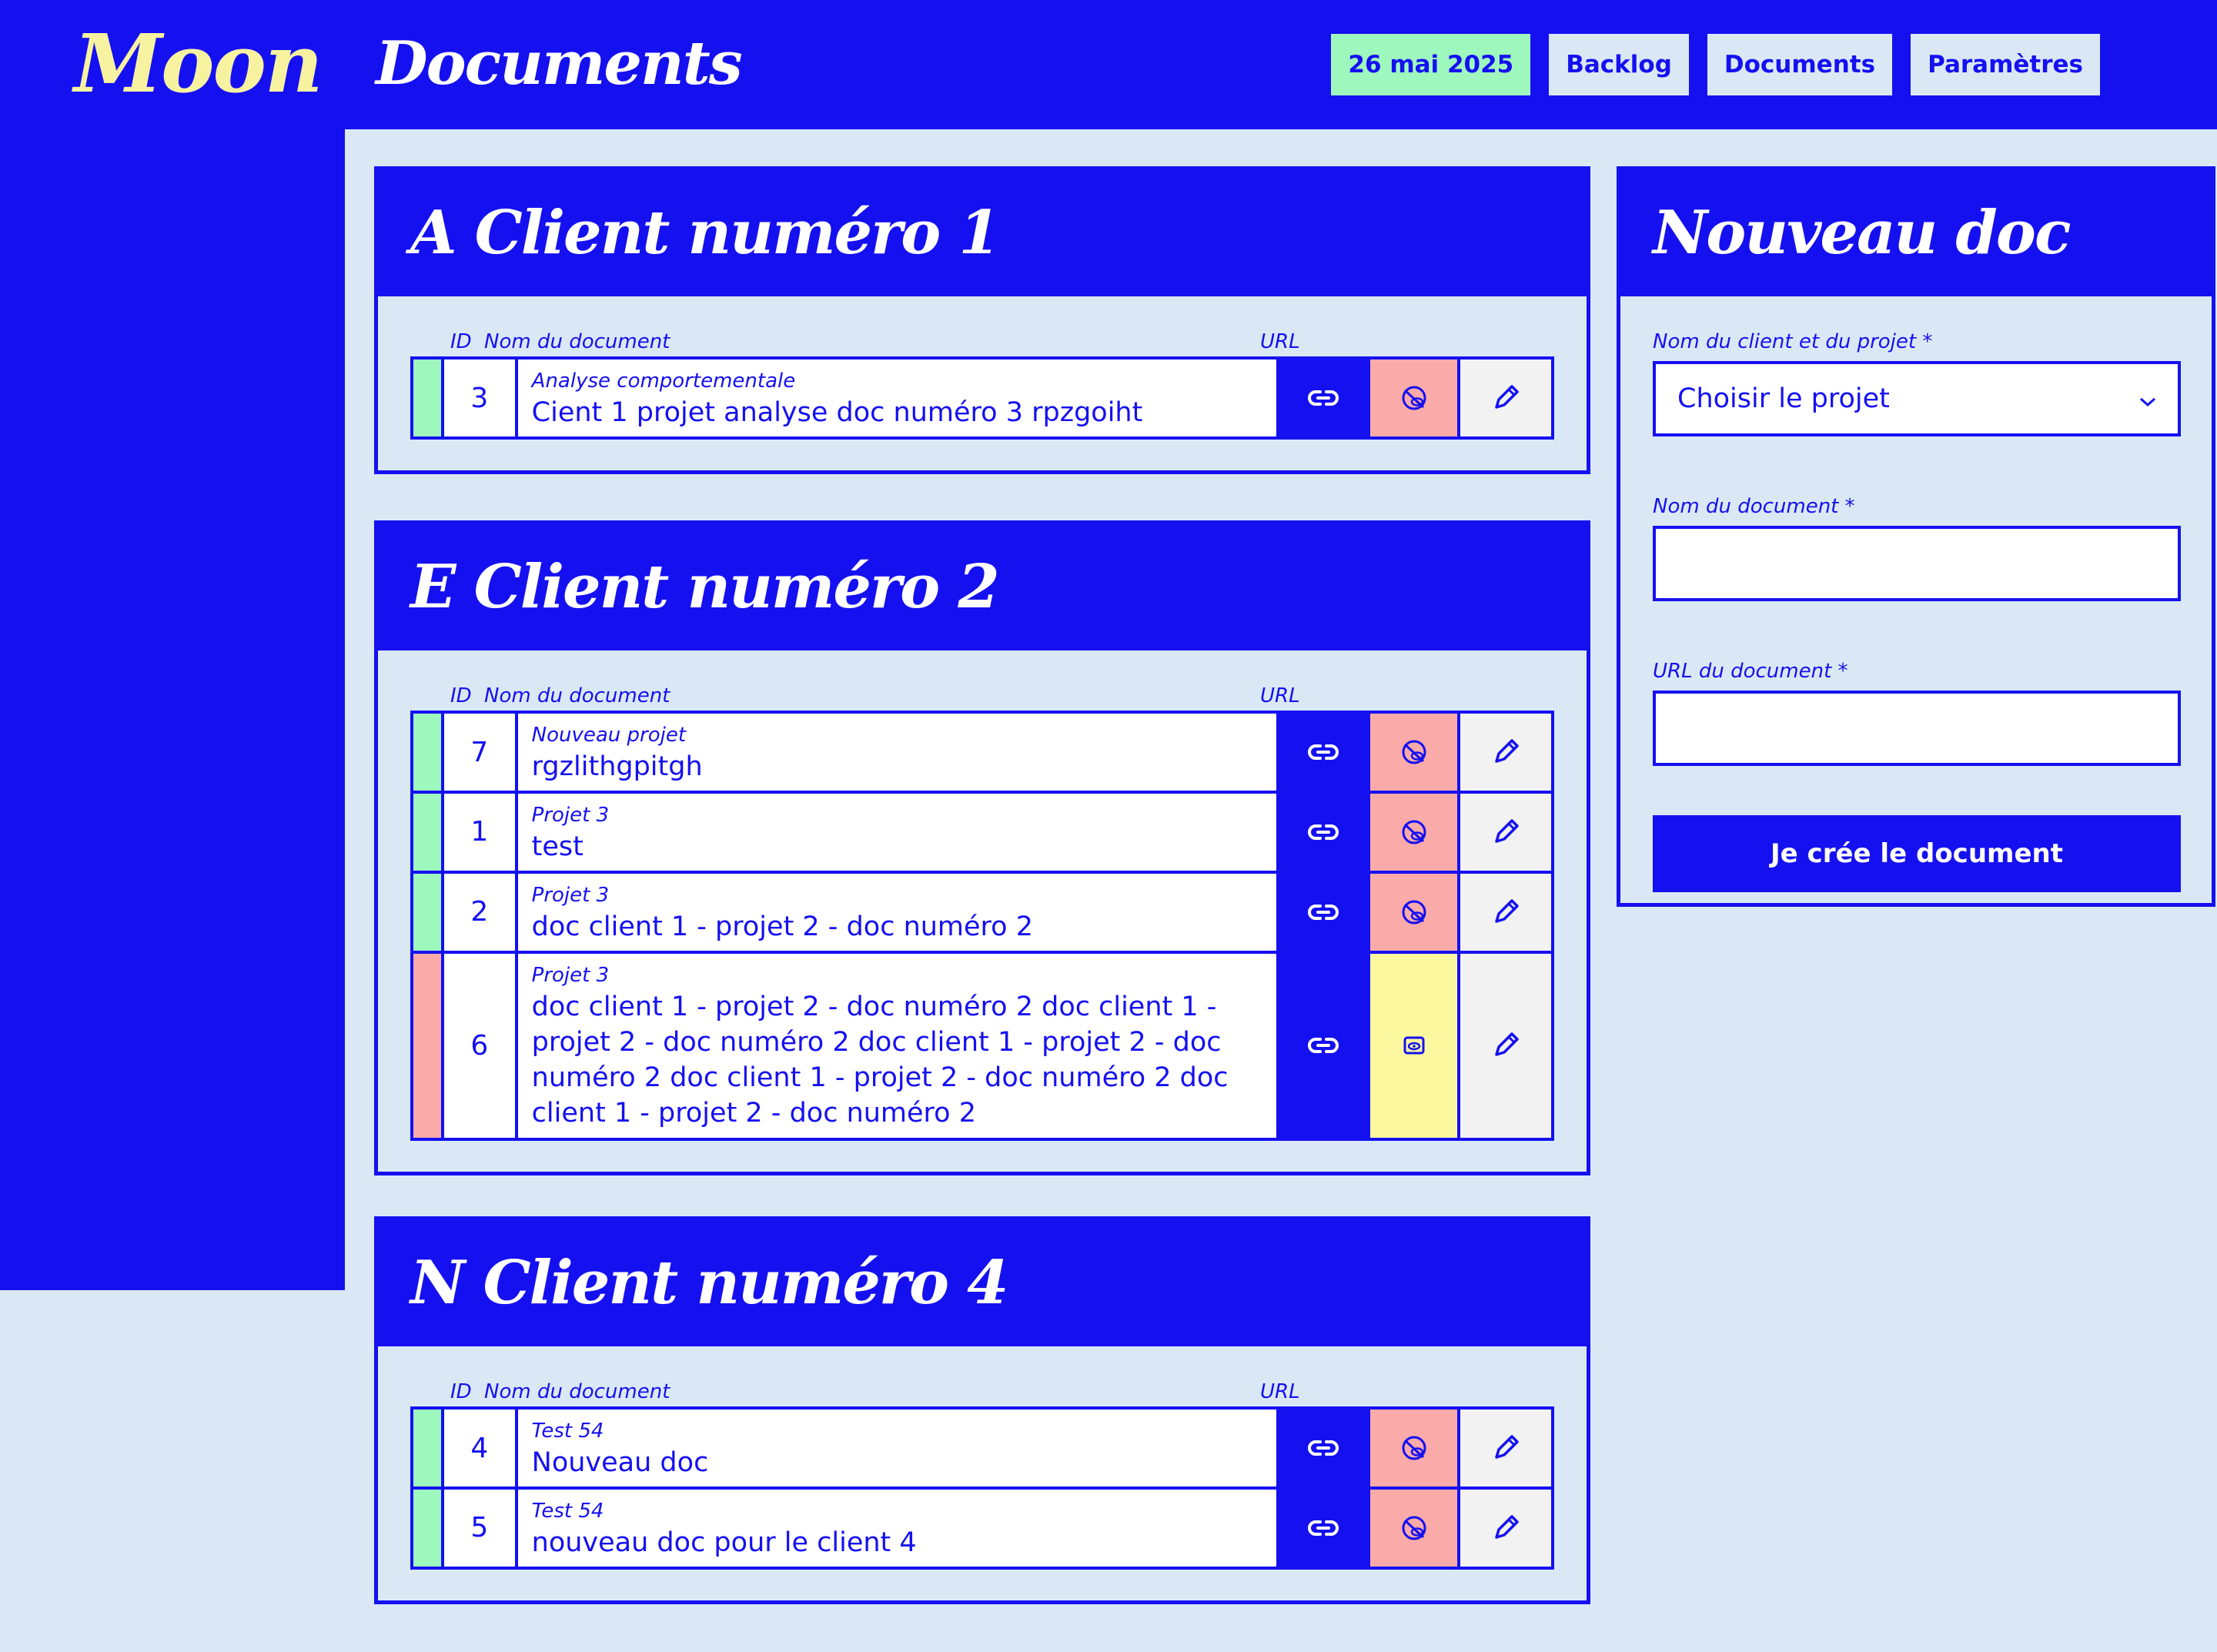  Describe the element at coordinates (2006, 64) in the screenshot. I see `nav-parametres: Paramètres` at that location.